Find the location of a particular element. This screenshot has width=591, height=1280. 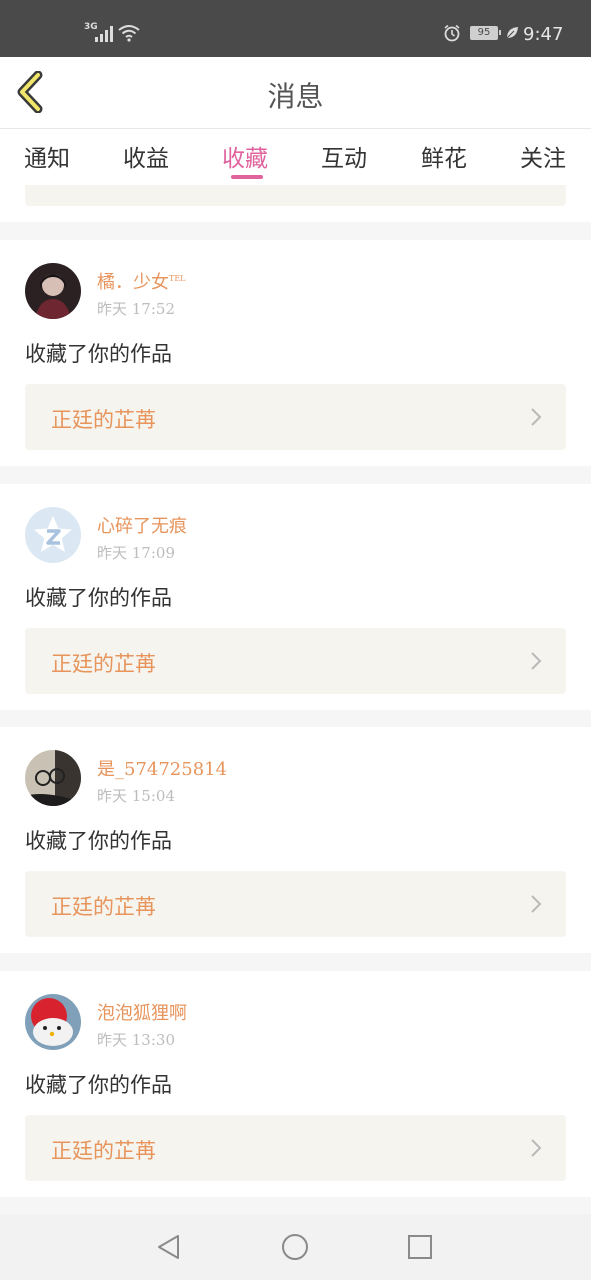

default-avatar-icon is located at coordinates (53, 535).